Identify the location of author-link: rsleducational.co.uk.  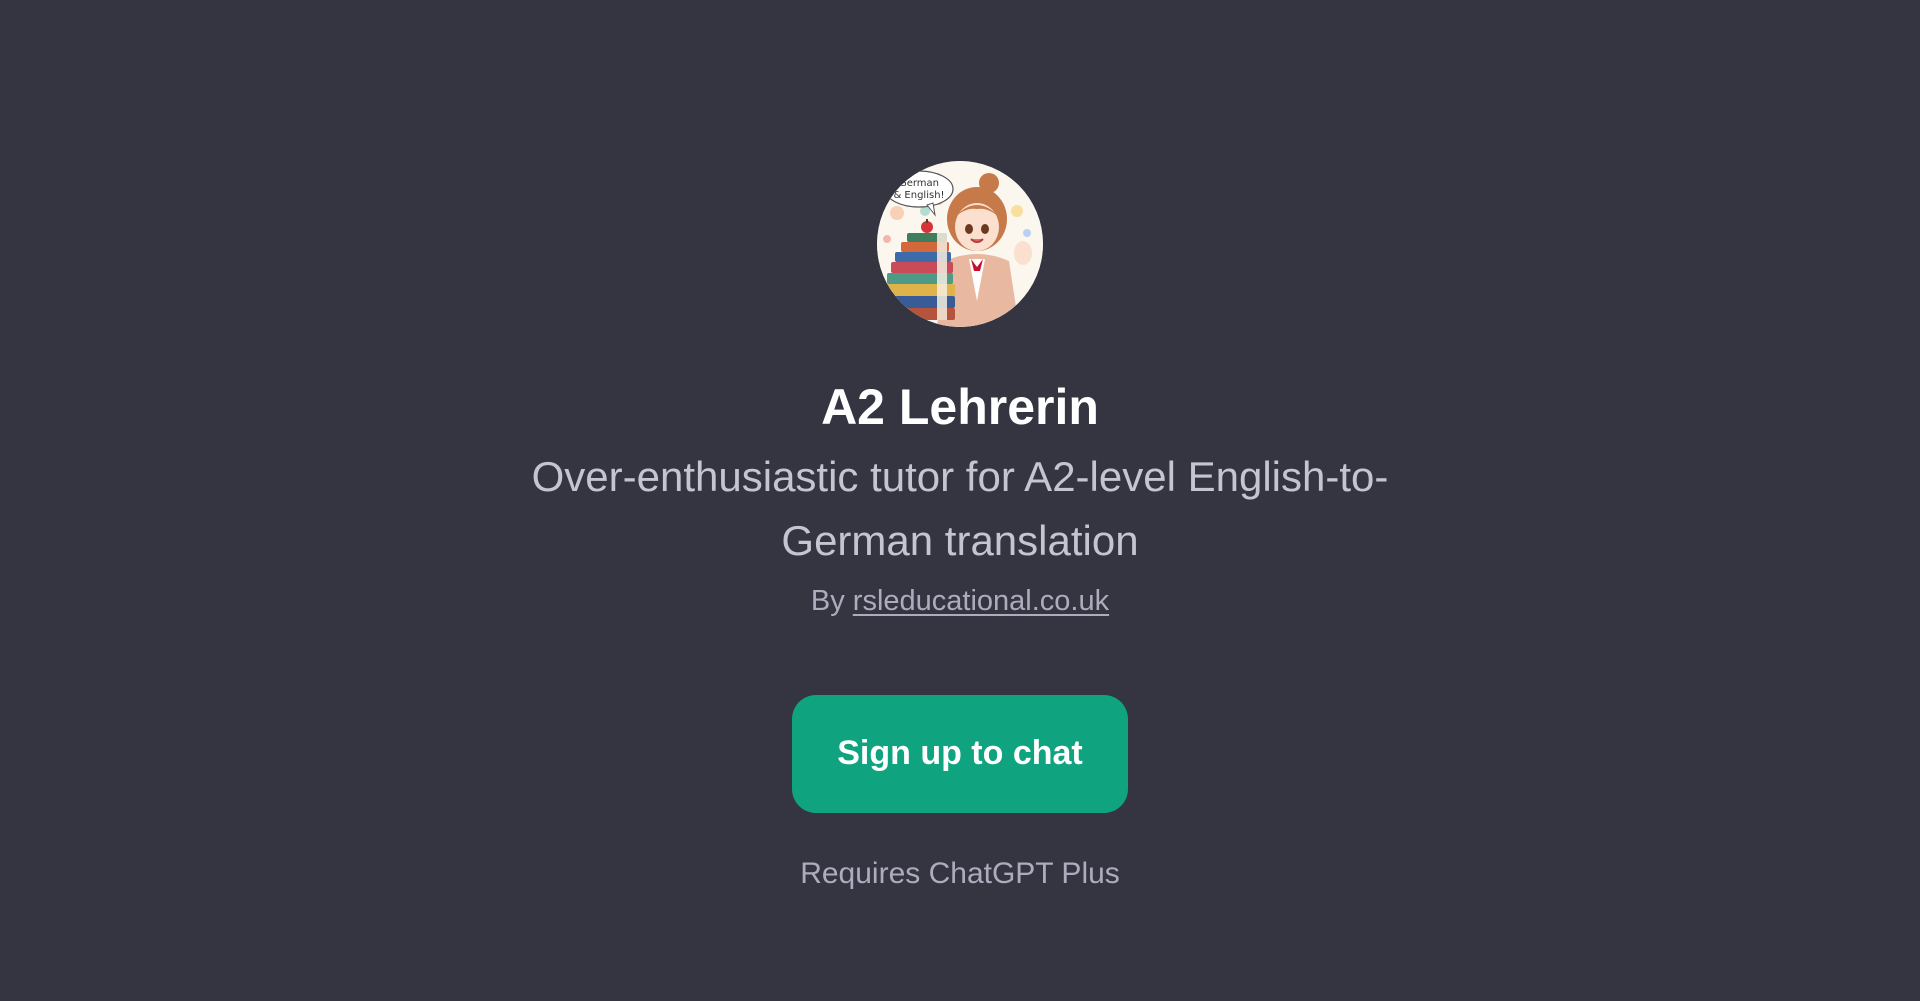
(981, 601).